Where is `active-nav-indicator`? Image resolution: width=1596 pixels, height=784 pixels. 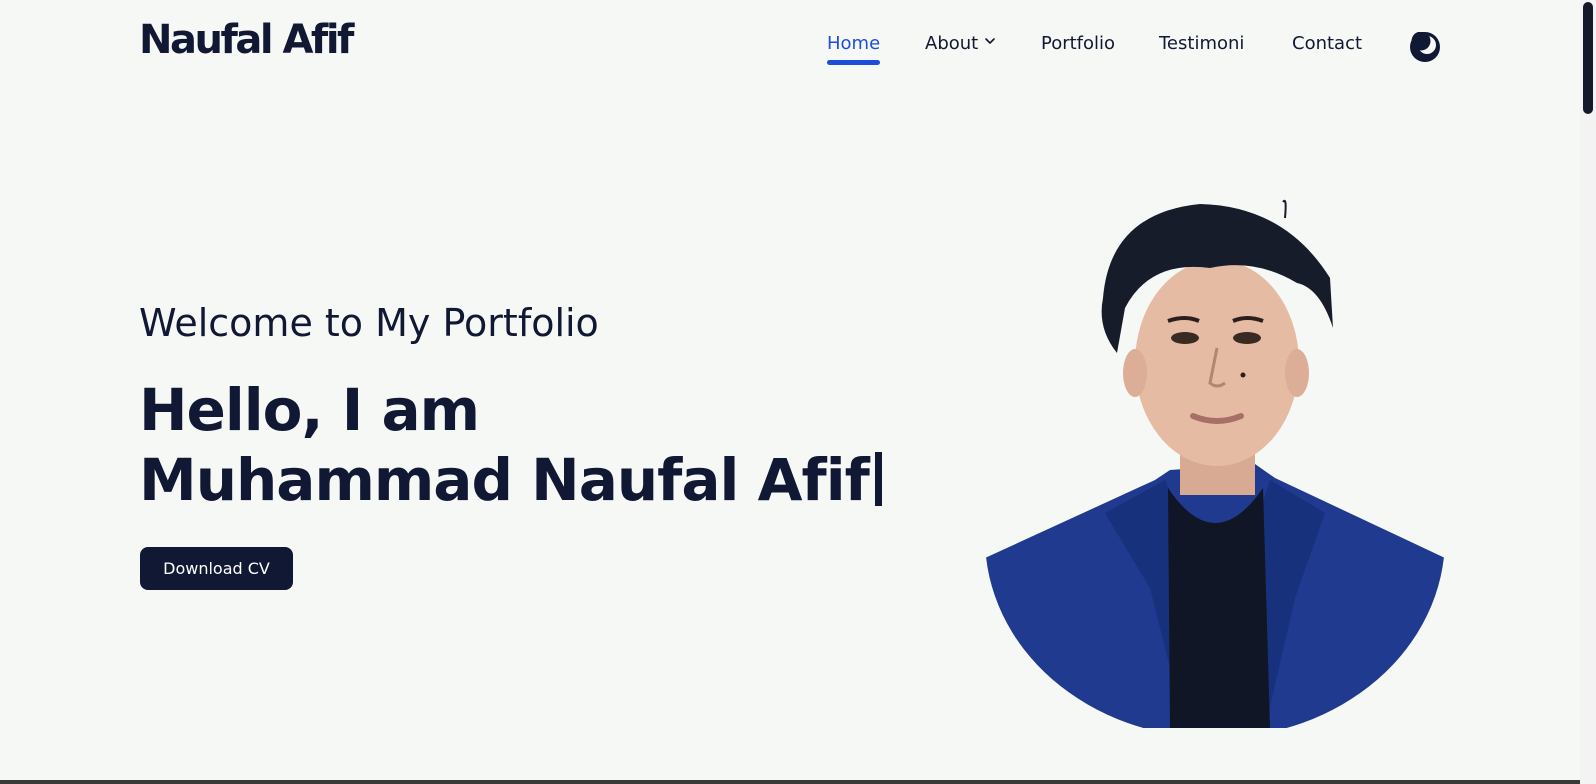
active-nav-indicator is located at coordinates (854, 62).